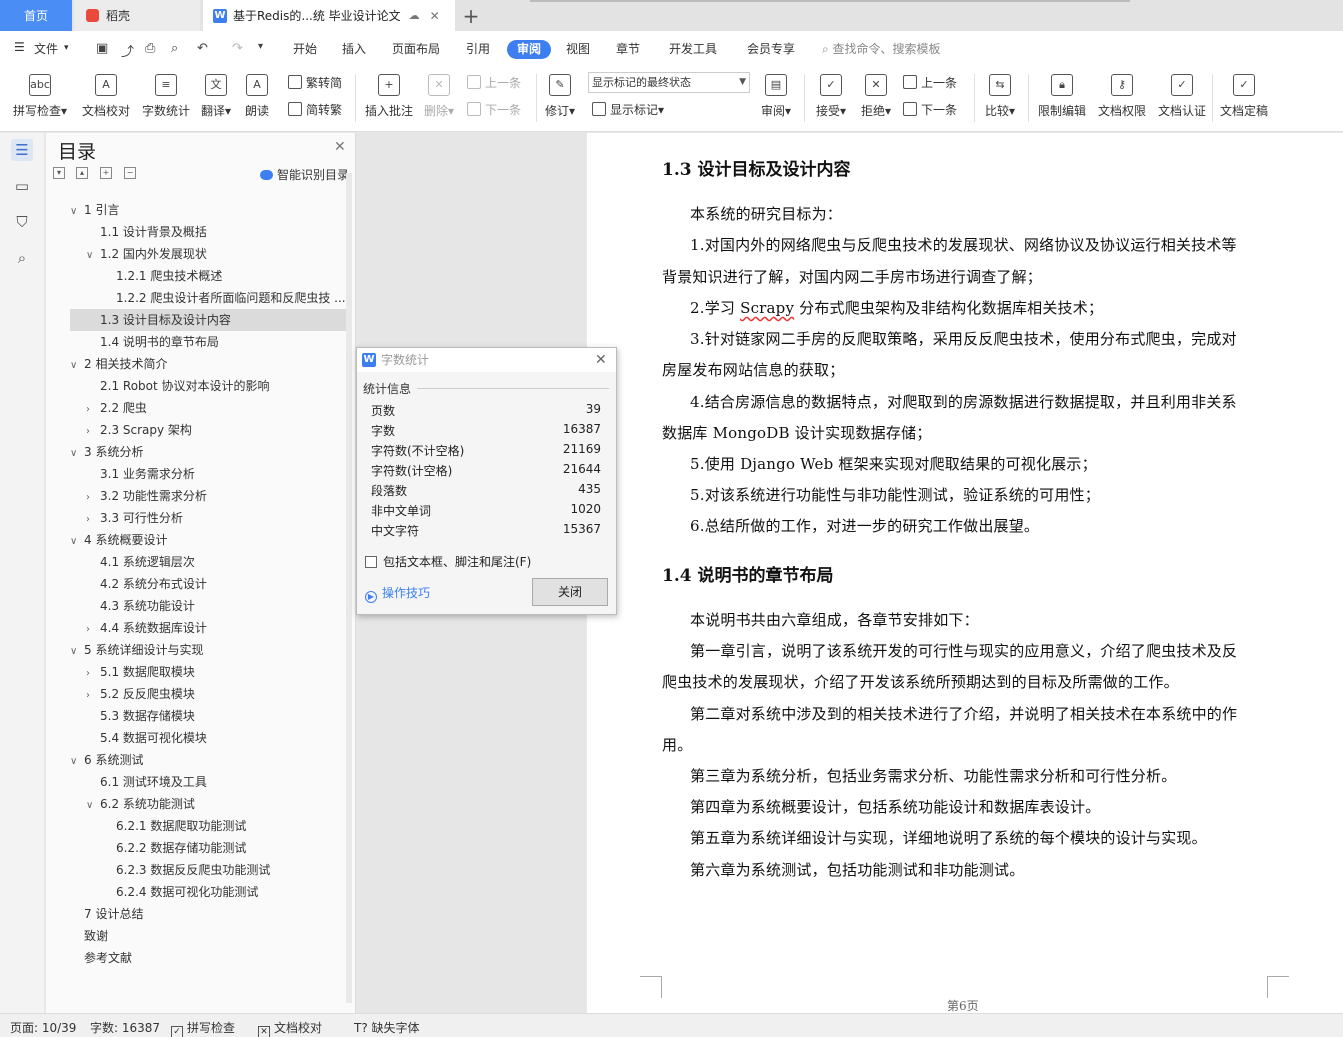  I want to click on toc-item: ∨ 2 相关技术简介, so click(208, 364).